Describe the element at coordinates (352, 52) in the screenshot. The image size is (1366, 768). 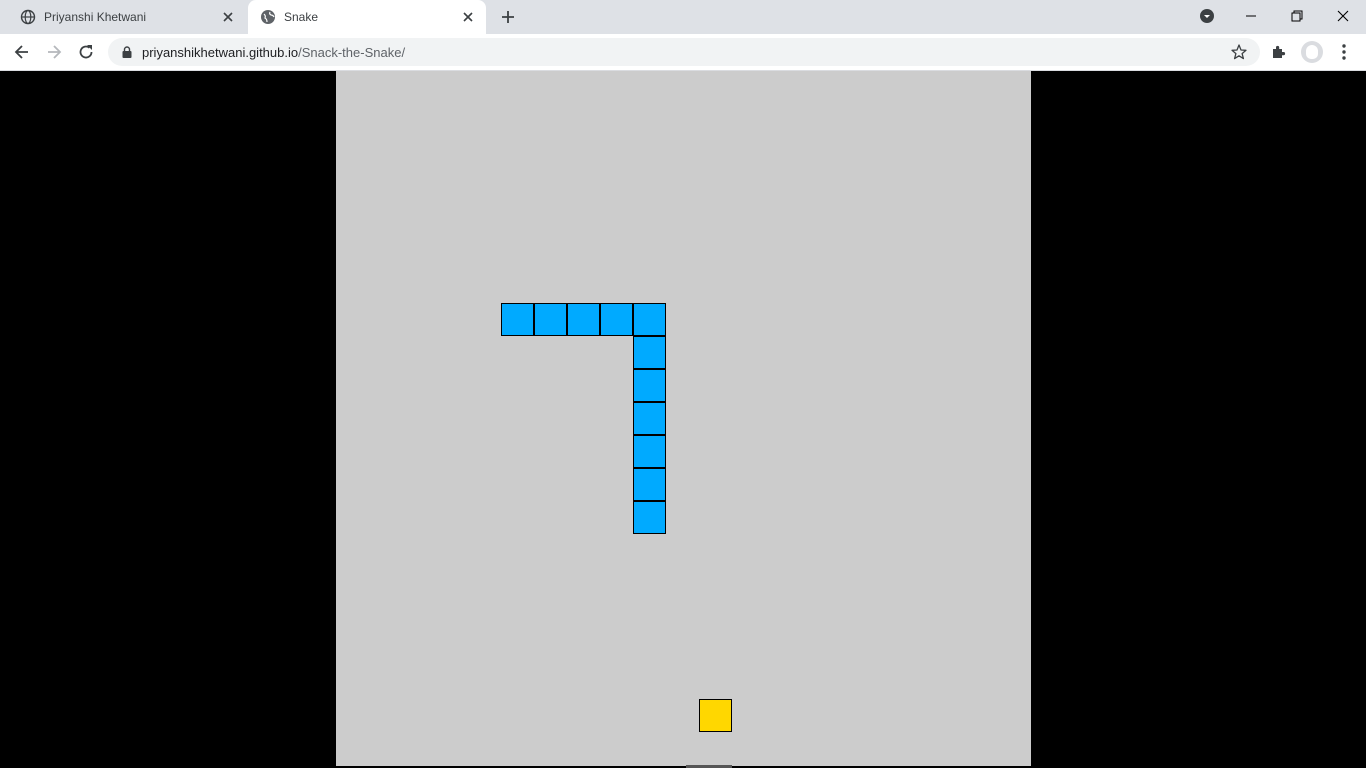
I see `url-path: /Snack-the-Snake/` at that location.